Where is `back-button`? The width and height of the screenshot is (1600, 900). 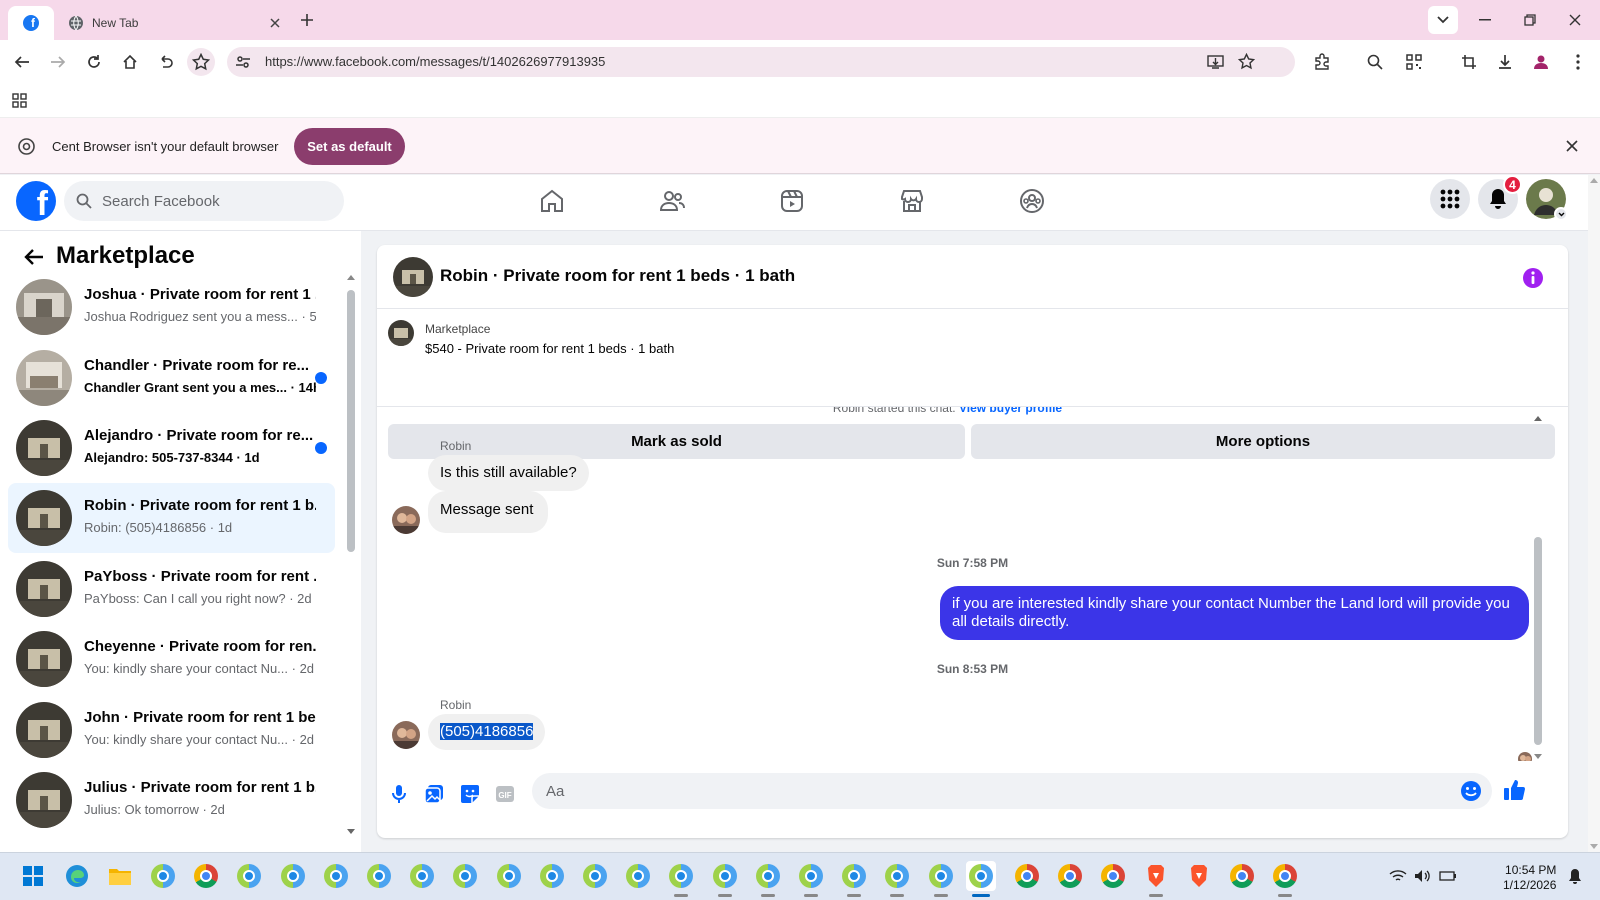 back-button is located at coordinates (22, 62).